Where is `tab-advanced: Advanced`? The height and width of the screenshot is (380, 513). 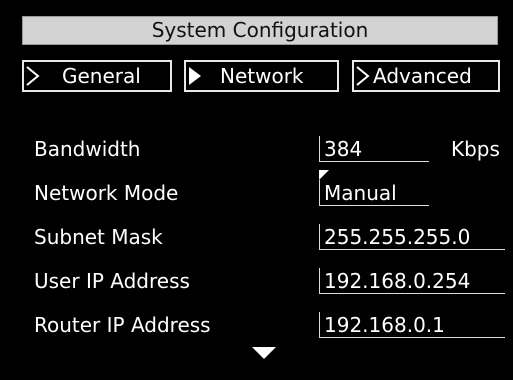
tab-advanced: Advanced is located at coordinates (426, 76).